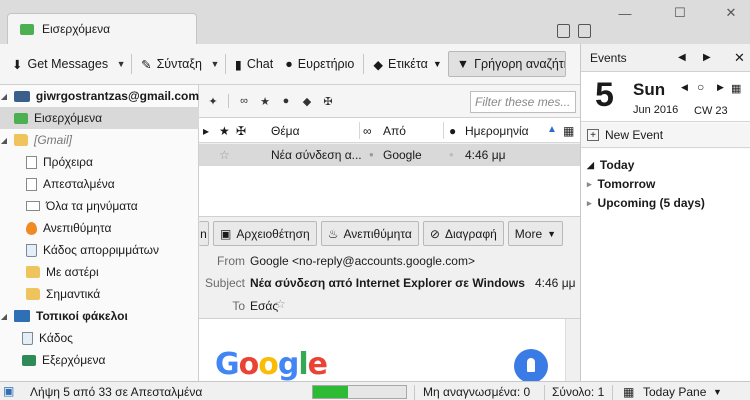 Image resolution: width=750 pixels, height=400 pixels. I want to click on attachment-col-icon: ✠, so click(241, 131).